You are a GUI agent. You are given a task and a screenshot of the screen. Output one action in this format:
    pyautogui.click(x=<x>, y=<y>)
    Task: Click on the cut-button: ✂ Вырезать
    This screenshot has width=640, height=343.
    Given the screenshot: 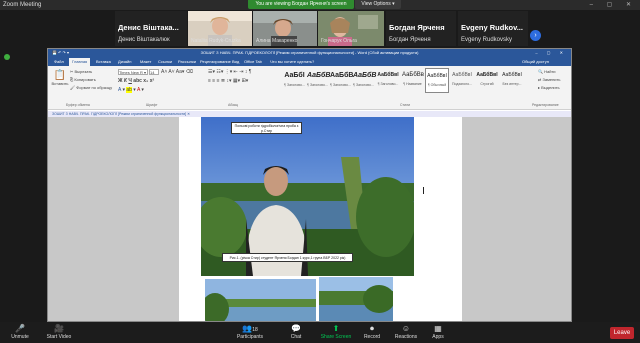 What is the action you would take?
    pyautogui.click(x=81, y=71)
    